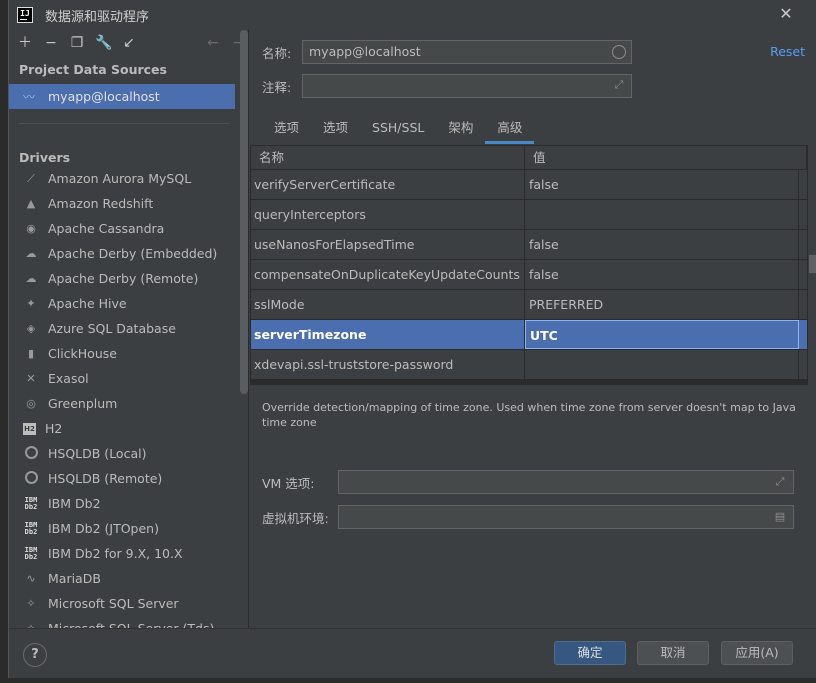  Describe the element at coordinates (213, 43) in the screenshot. I see `back-icon: ←` at that location.